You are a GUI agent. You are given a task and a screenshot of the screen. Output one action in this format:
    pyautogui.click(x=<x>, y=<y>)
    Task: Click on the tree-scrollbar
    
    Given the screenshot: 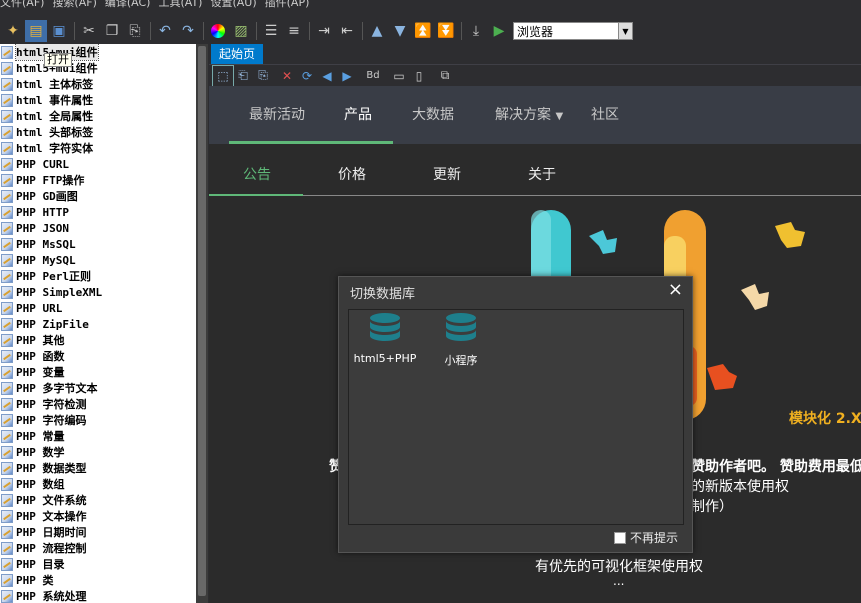 What is the action you would take?
    pyautogui.click(x=202, y=323)
    